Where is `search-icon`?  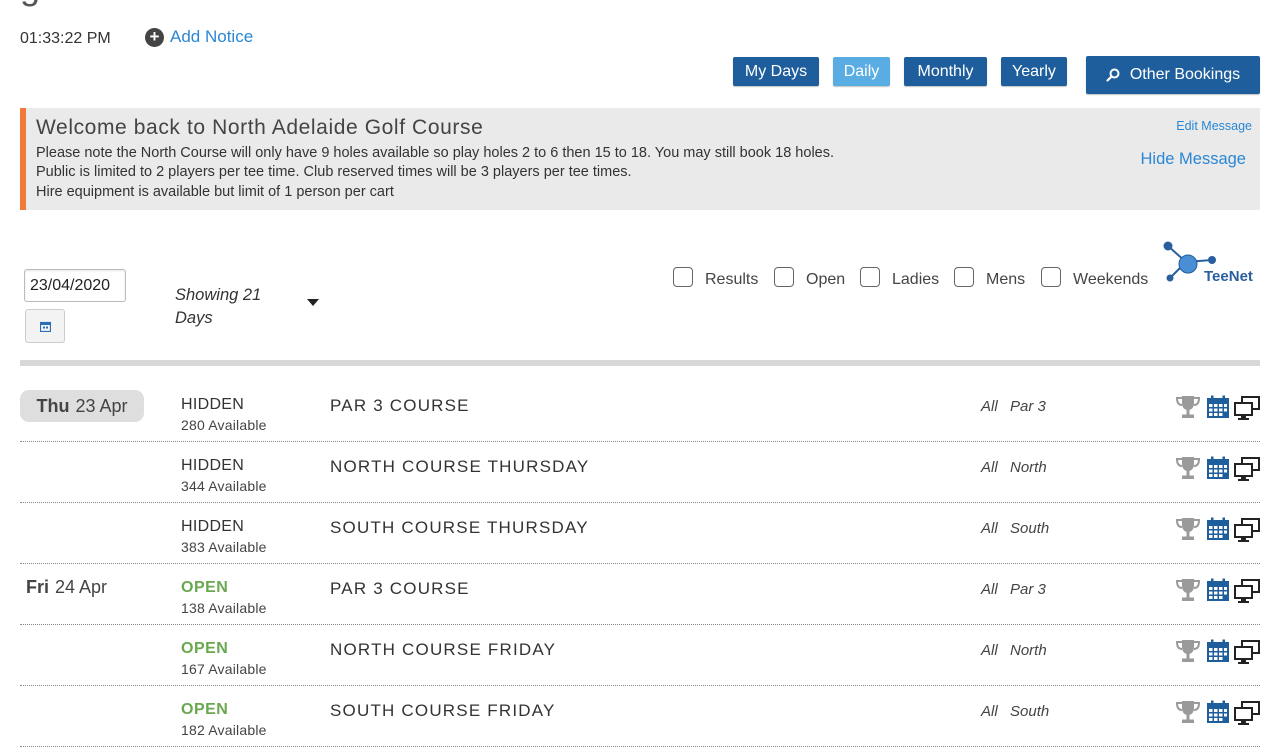
search-icon is located at coordinates (1113, 75).